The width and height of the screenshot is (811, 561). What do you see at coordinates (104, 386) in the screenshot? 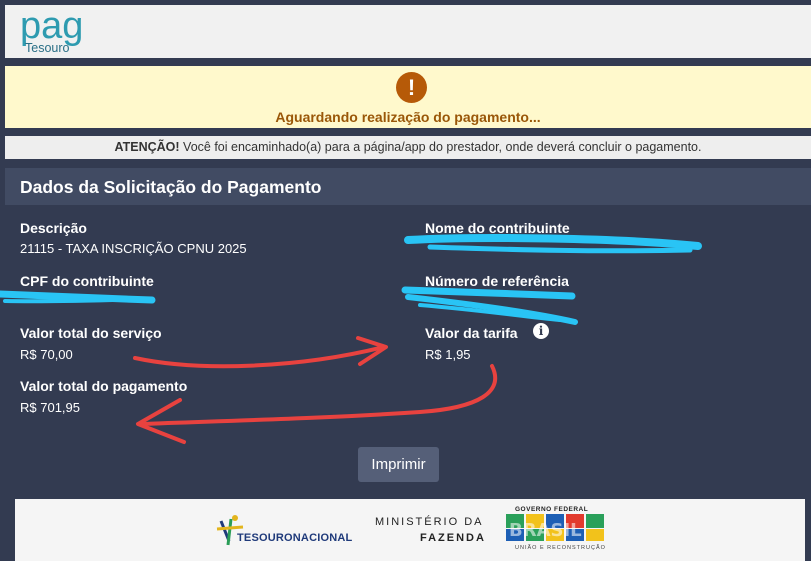
I see `valor-pagamento-label: Valor total do pagamento` at bounding box center [104, 386].